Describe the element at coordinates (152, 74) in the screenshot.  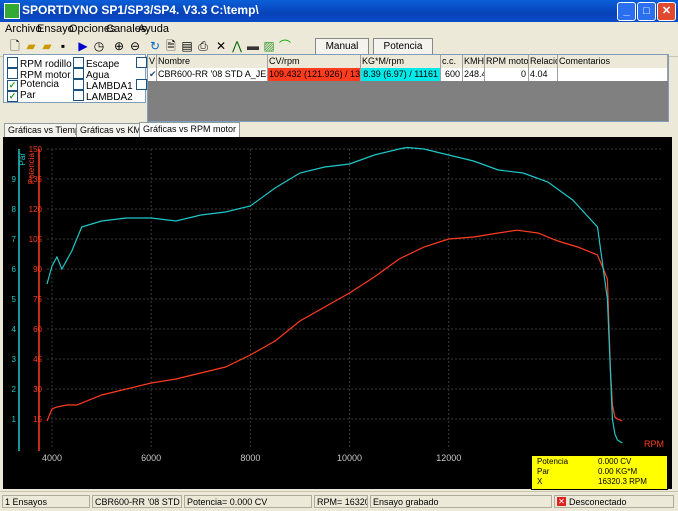
I see `row-check: ✔` at that location.